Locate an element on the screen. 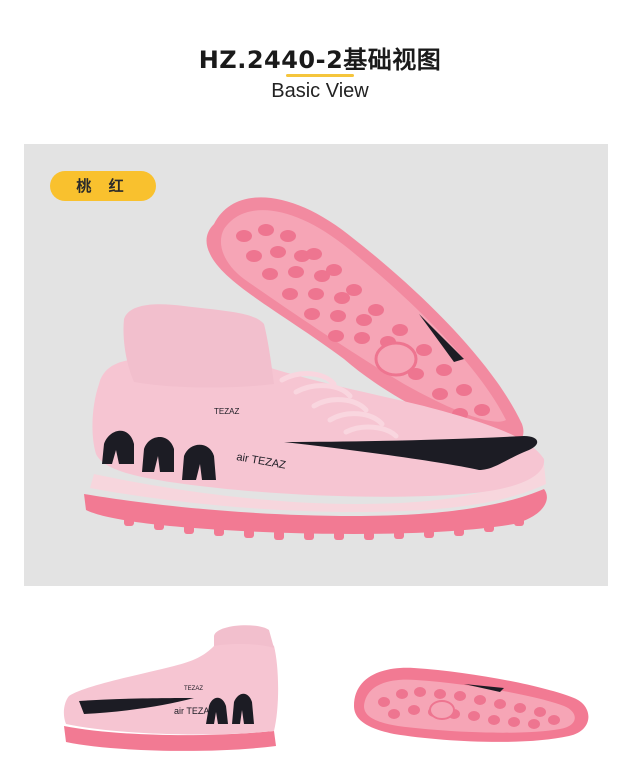  thumb-side-brand-text: air TEZAZ is located at coordinates (194, 711).